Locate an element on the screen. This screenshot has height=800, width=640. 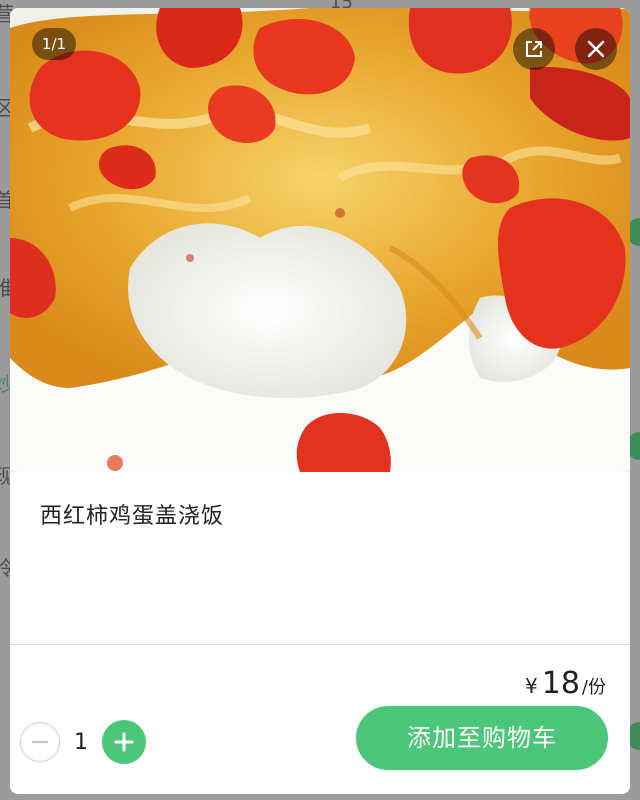
close-icon is located at coordinates (596, 49).